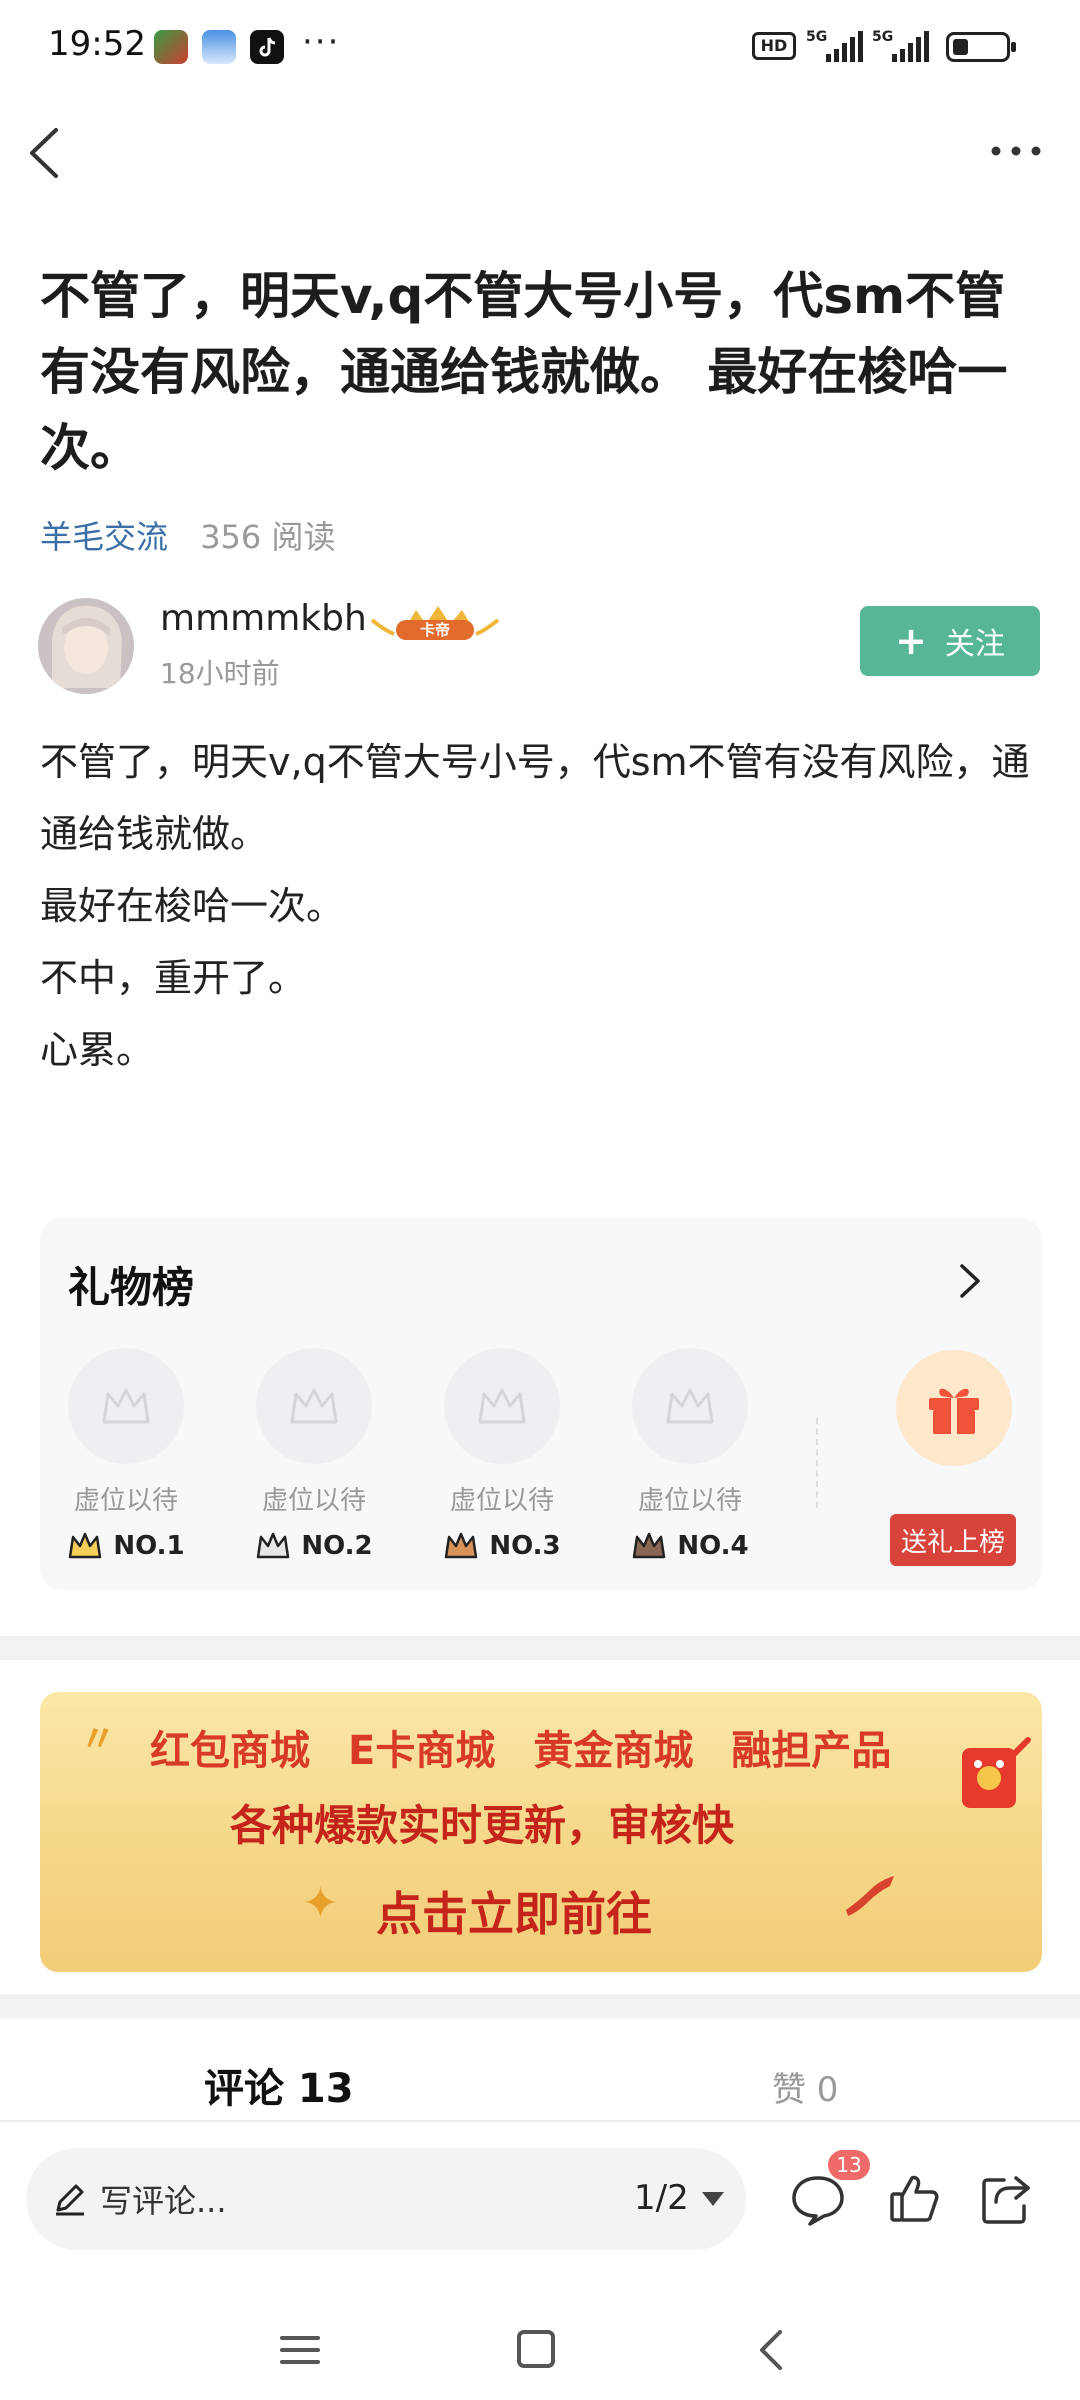 Image resolution: width=1080 pixels, height=2400 pixels. I want to click on decorative-marks-icon: 〃, so click(98, 1739).